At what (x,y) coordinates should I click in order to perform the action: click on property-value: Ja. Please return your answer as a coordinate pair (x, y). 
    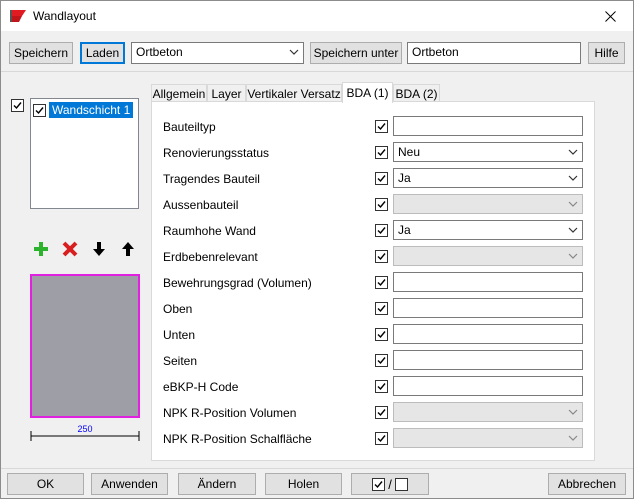
    Looking at the image, I should click on (404, 230).